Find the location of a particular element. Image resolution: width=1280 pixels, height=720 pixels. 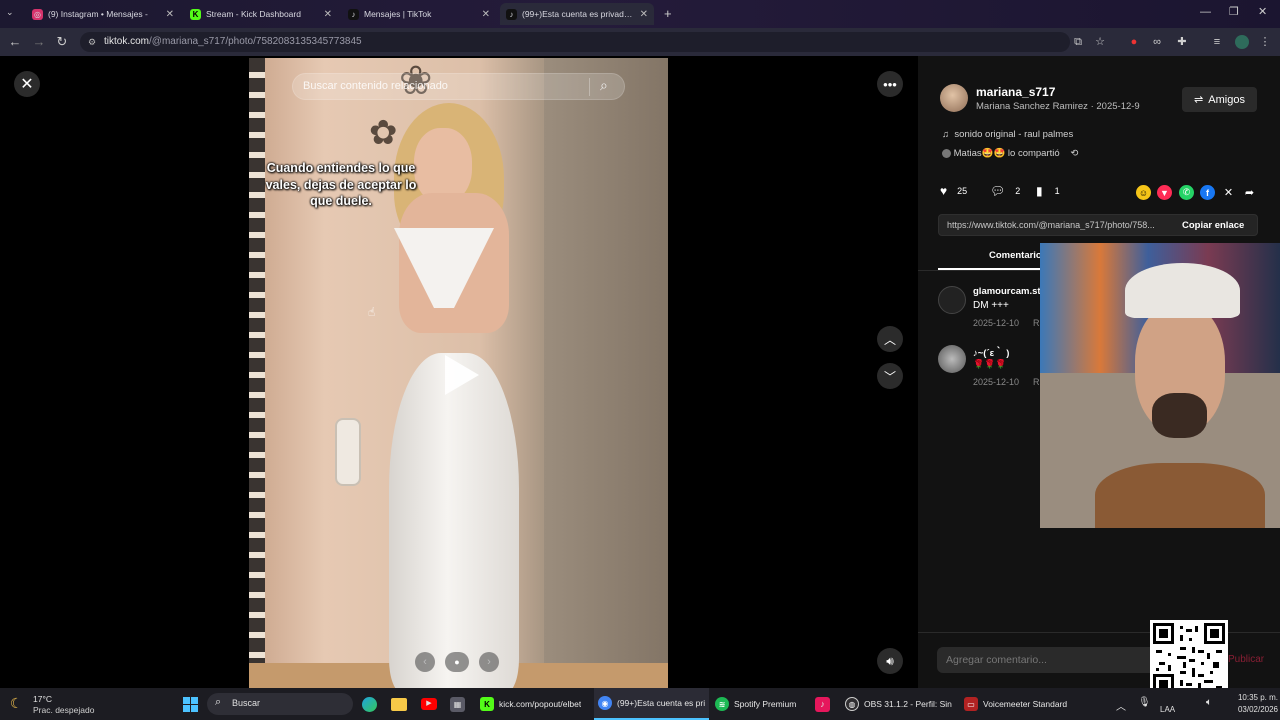

extension-icon: ● is located at coordinates (1134, 42).